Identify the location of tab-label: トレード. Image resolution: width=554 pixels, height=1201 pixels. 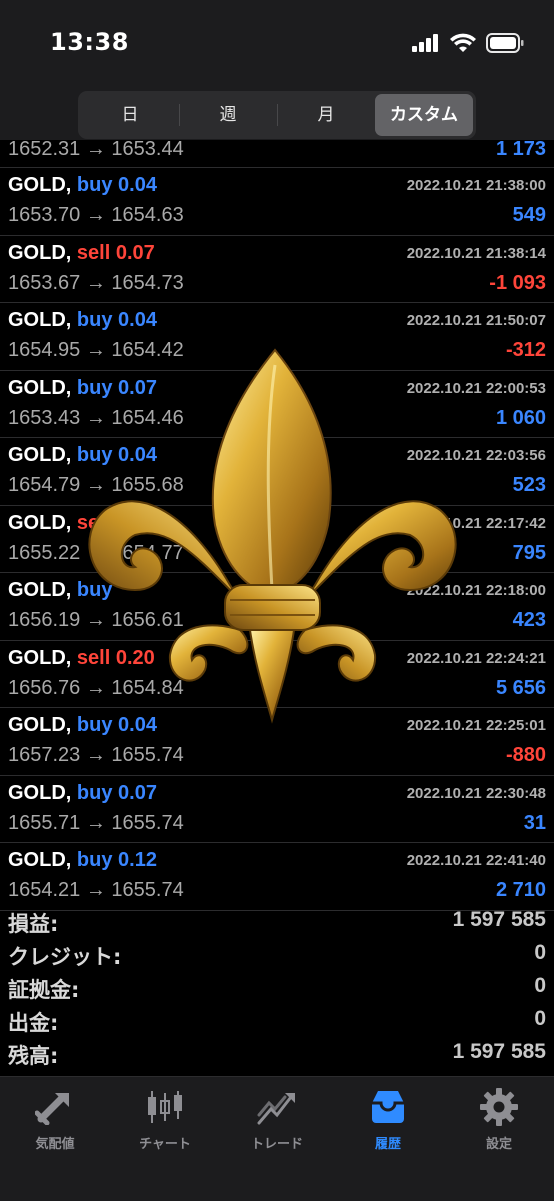
(276, 1144).